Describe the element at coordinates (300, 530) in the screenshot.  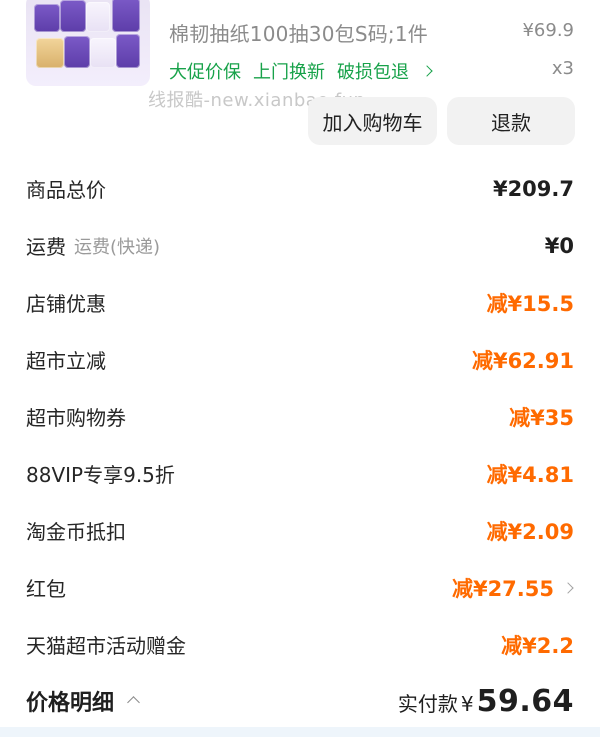
I see `summary-row-taojinbi: 淘金币抵扣 减¥2.09` at that location.